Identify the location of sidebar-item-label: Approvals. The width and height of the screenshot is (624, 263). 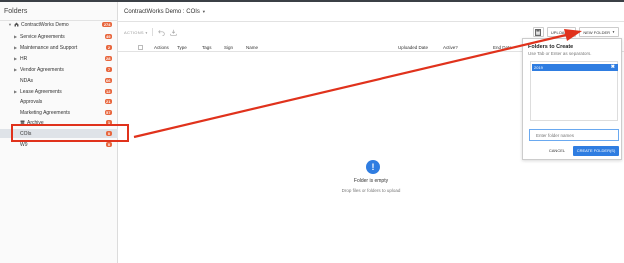
(31, 101).